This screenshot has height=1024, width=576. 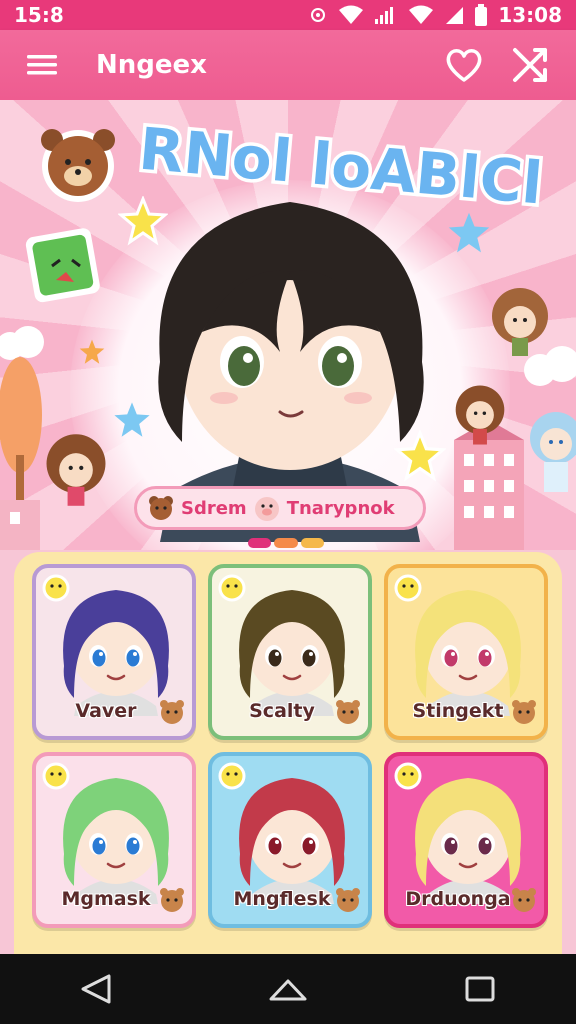 I want to click on status-icons: 13:08, so click(x=435, y=15).